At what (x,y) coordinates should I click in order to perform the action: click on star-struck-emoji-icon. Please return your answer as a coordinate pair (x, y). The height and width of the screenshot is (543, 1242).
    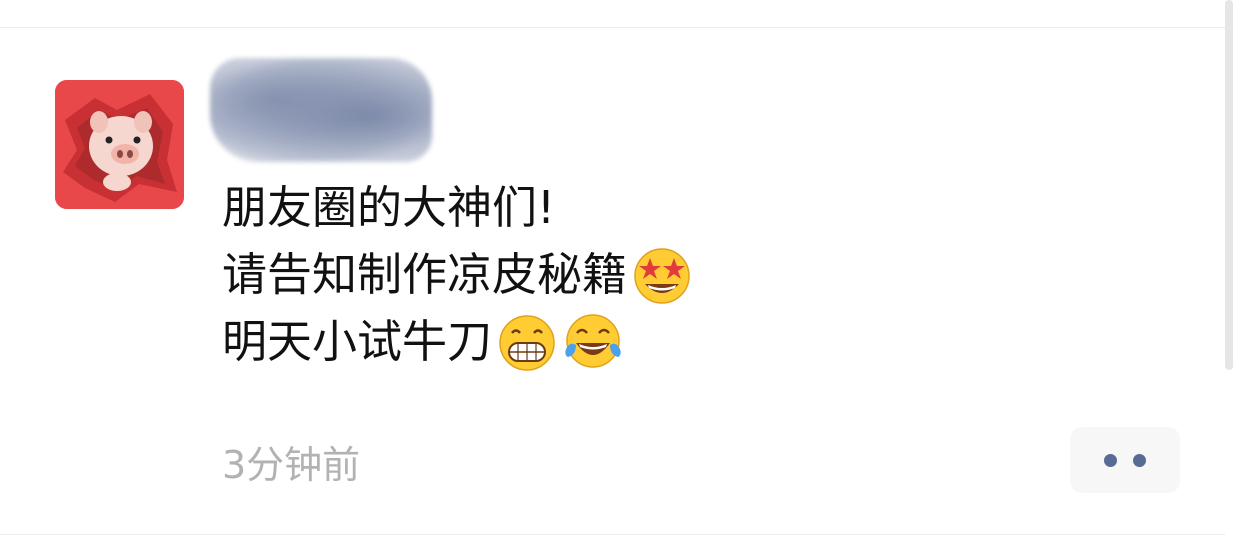
    Looking at the image, I should click on (662, 275).